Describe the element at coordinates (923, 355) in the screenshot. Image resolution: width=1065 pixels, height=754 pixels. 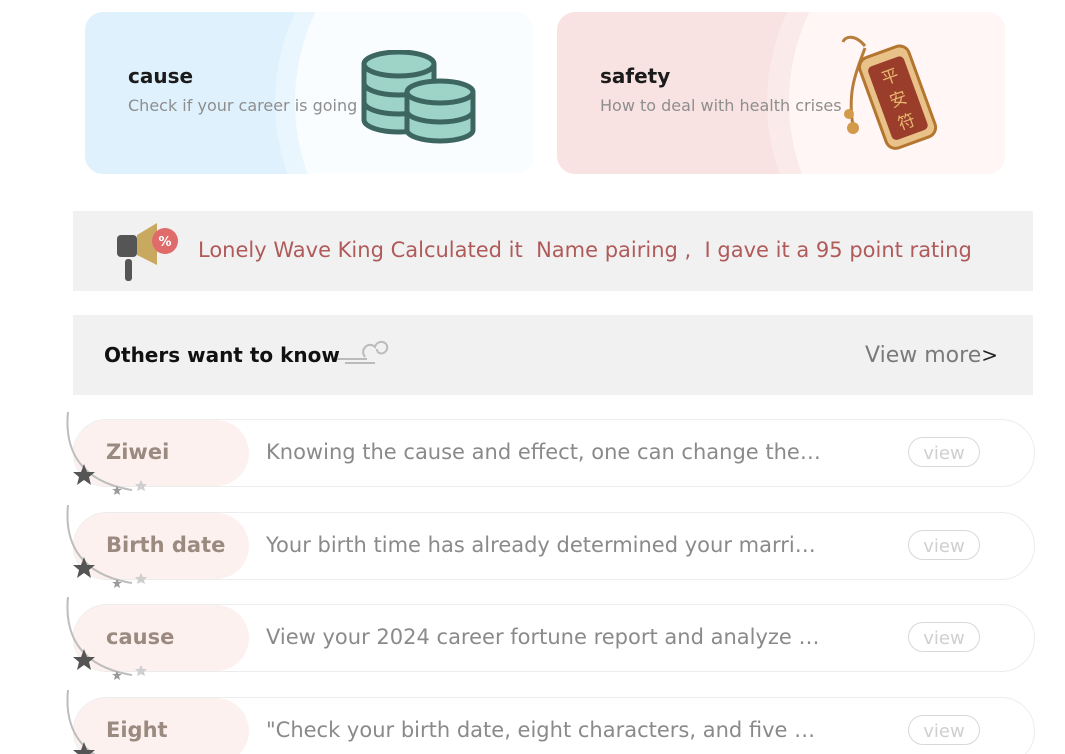
I see `view-more-label: View more` at that location.